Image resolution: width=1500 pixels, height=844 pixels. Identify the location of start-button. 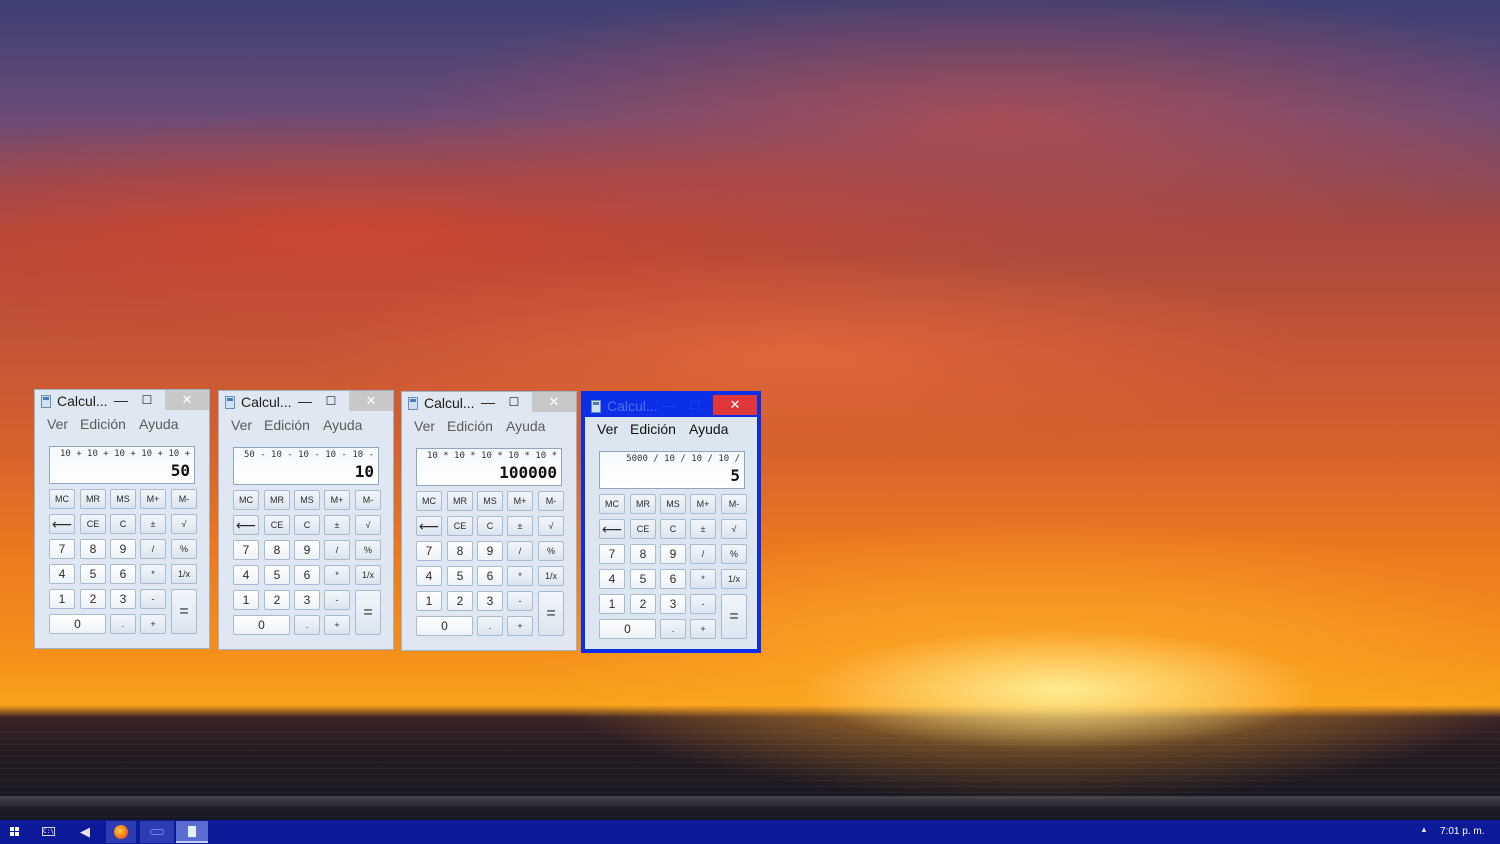
(15, 832).